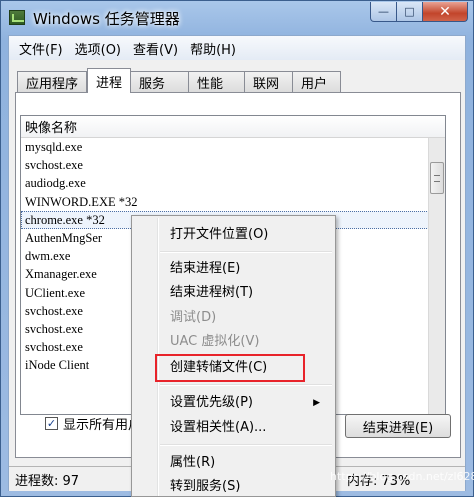  I want to click on close-button: ✕, so click(445, 12).